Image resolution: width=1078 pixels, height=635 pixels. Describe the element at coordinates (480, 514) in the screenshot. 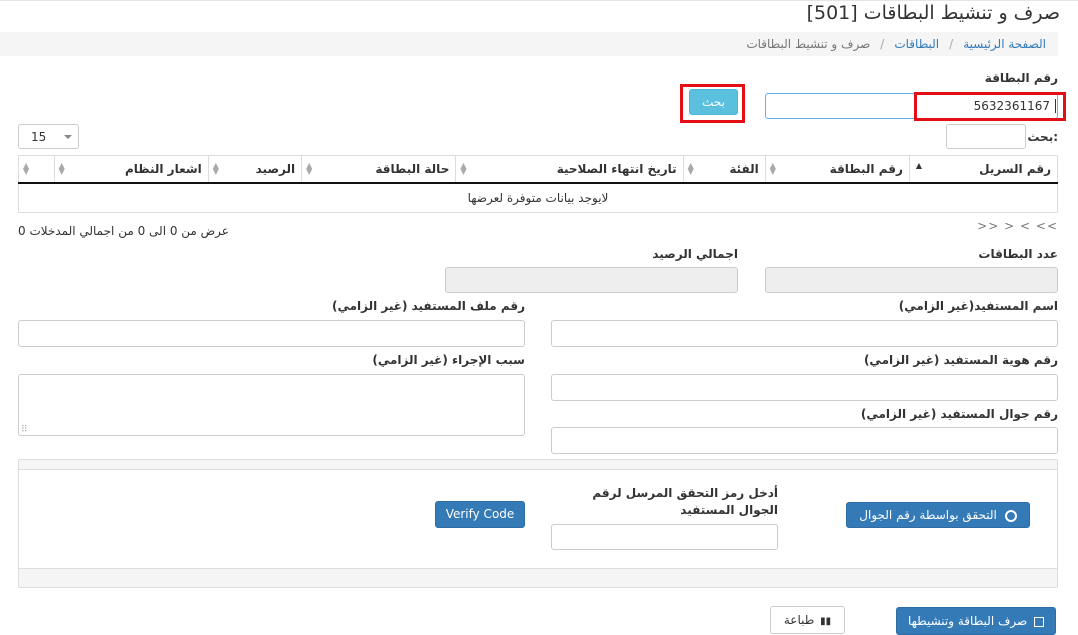

I see `verify-code-button: Verify Code` at that location.